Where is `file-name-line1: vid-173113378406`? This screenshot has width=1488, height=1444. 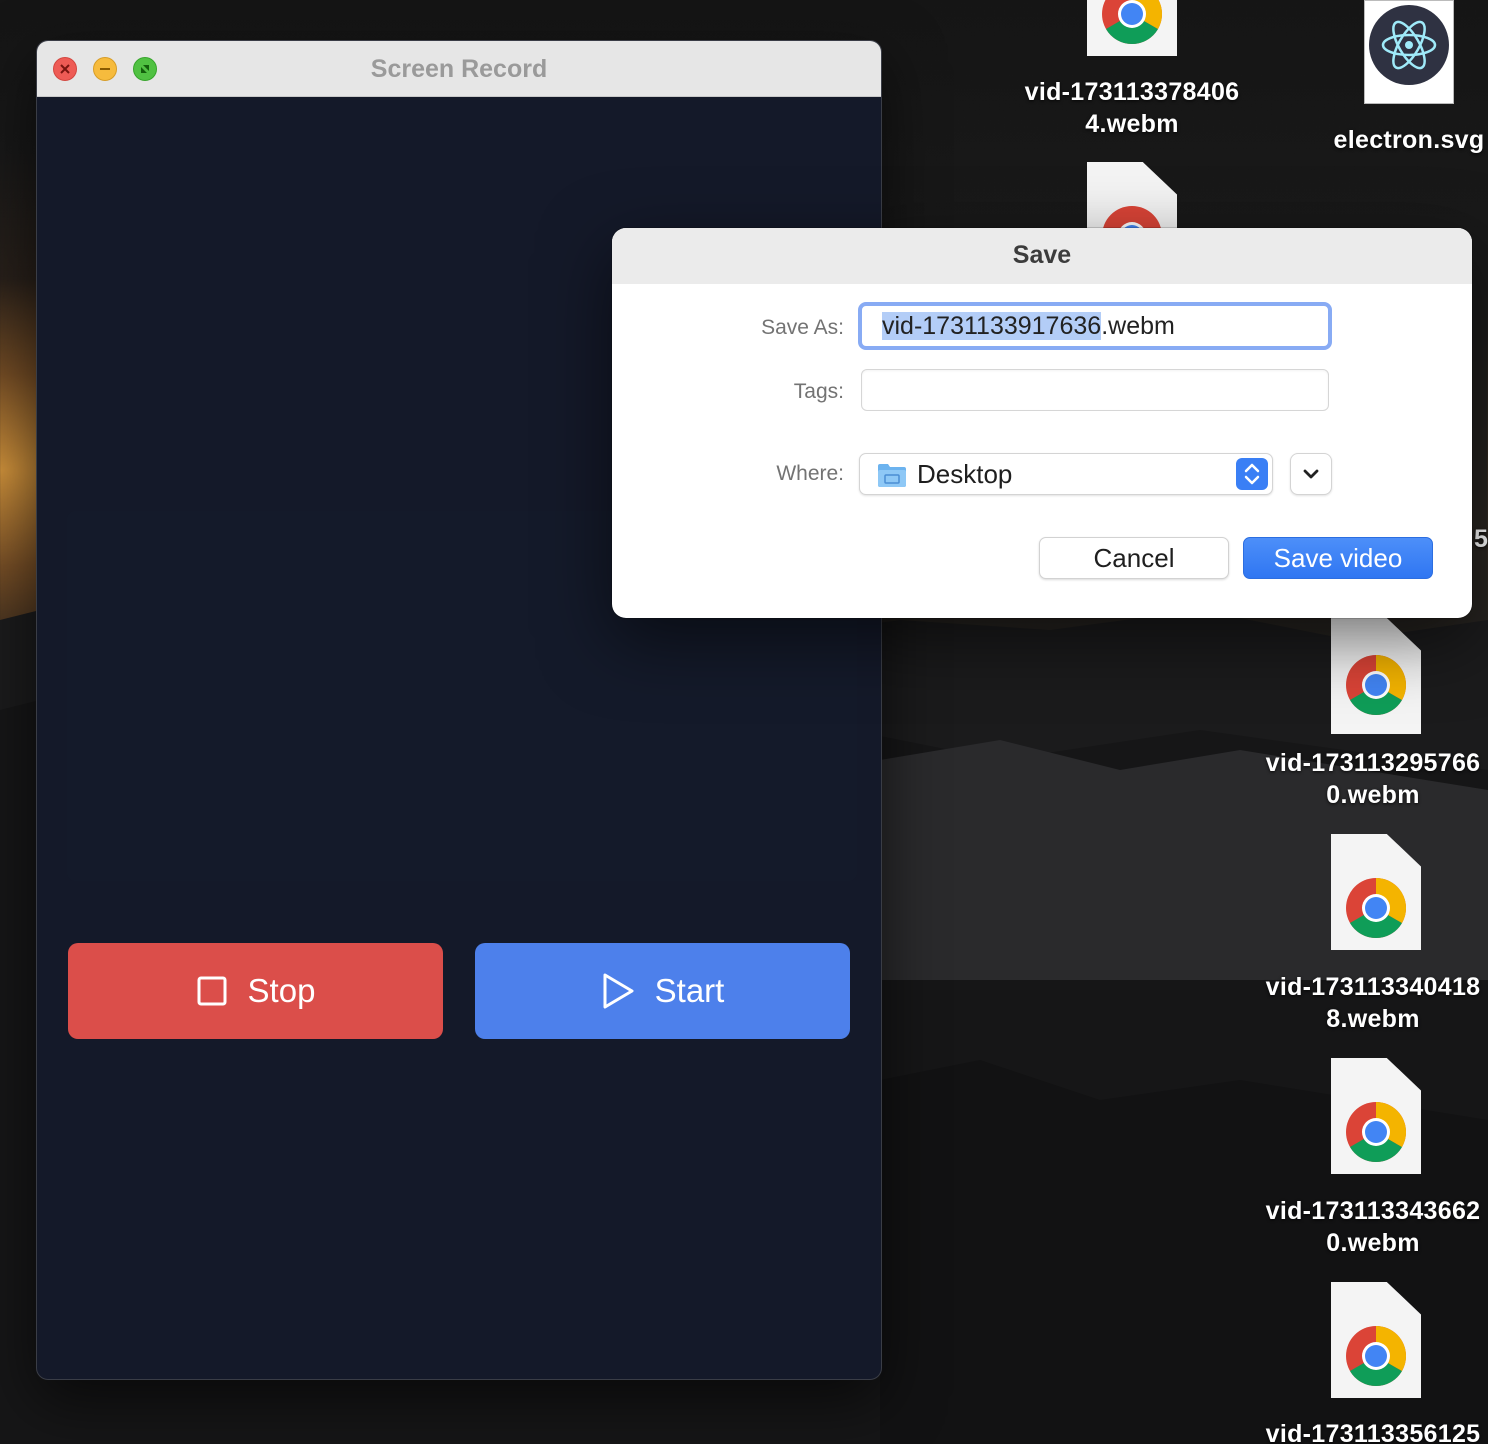 file-name-line1: vid-173113378406 is located at coordinates (1132, 92).